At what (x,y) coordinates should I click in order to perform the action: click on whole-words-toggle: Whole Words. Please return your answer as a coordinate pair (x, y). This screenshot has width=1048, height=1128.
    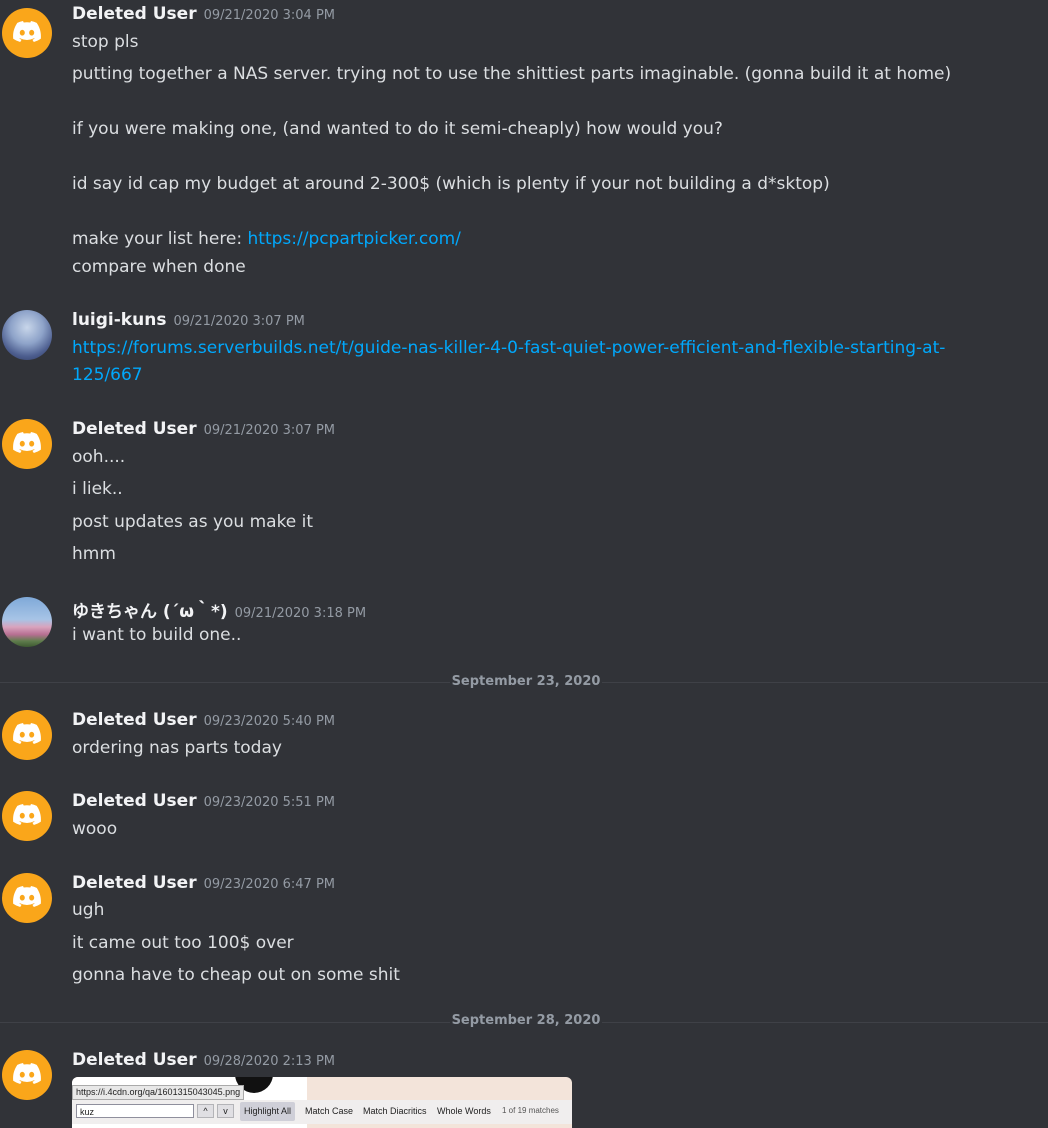
    Looking at the image, I should click on (464, 1111).